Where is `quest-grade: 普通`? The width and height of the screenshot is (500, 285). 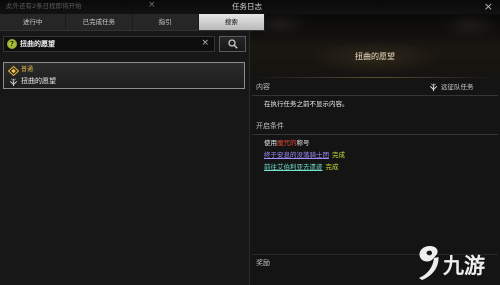 quest-grade: 普通 is located at coordinates (27, 69).